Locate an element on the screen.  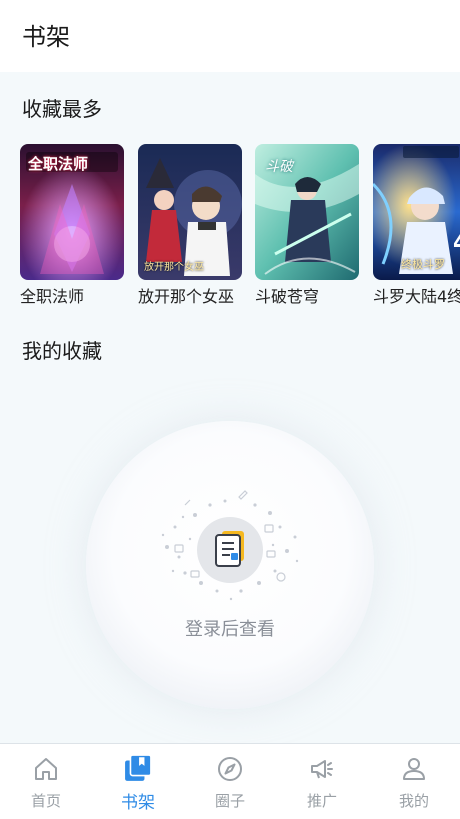
top-header: 书架 is located at coordinates (230, 36).